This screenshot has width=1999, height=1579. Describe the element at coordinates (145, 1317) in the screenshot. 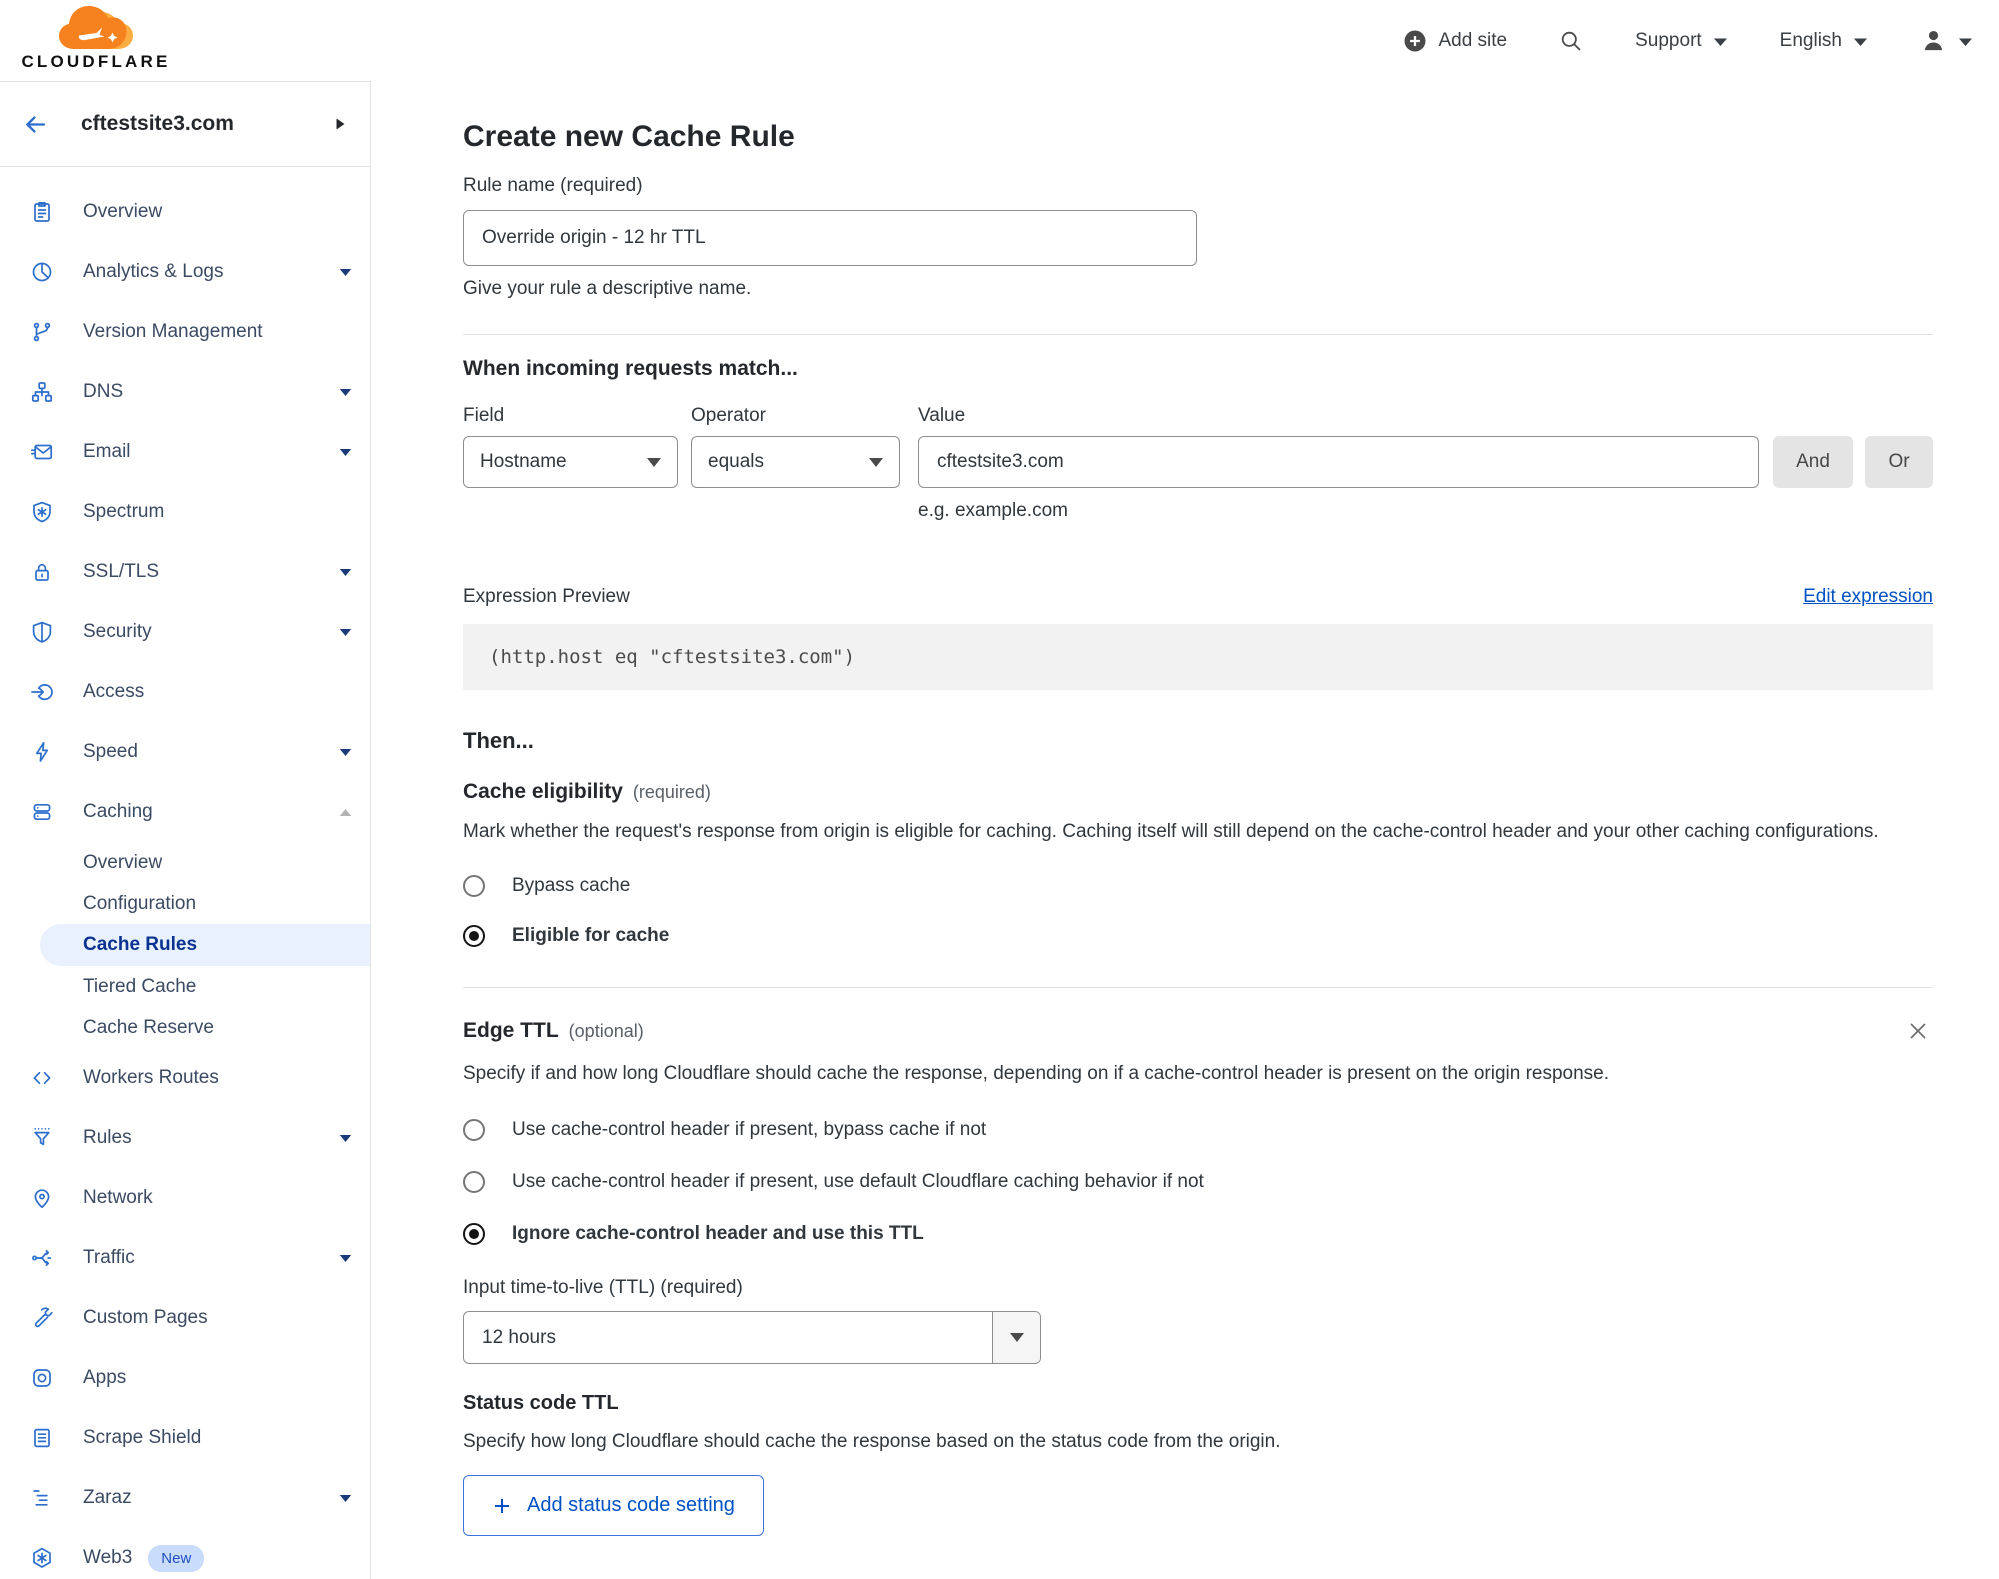

I see `sidebar-item-label: Custom Pages` at that location.